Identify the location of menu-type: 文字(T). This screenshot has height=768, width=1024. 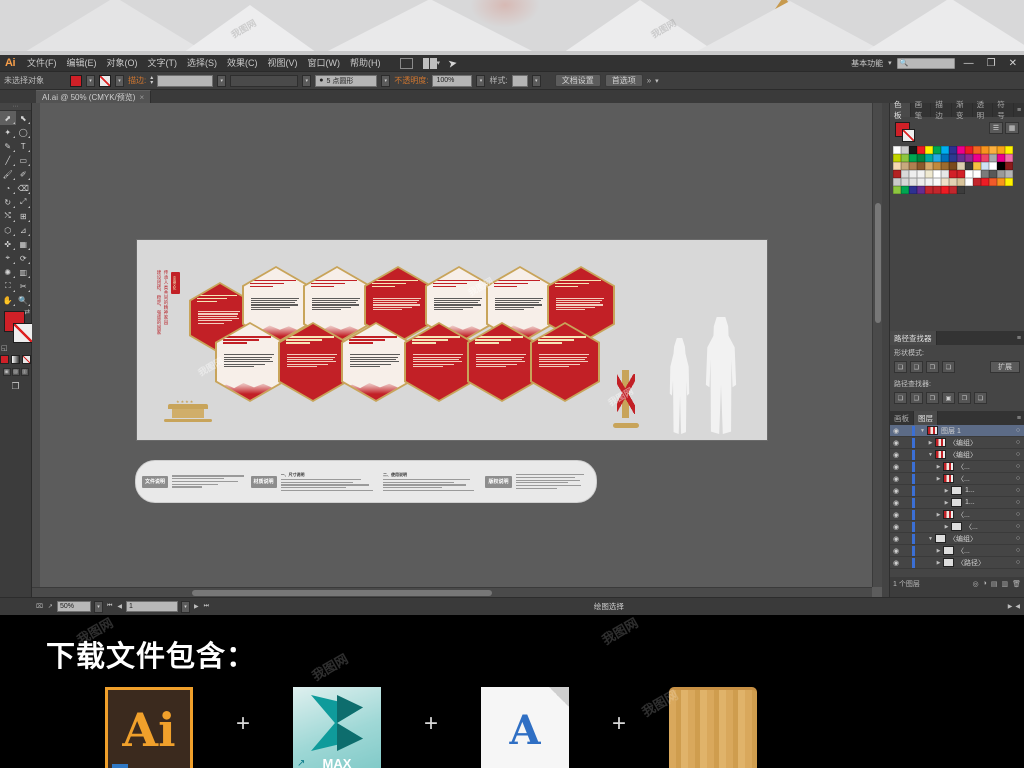
(163, 63).